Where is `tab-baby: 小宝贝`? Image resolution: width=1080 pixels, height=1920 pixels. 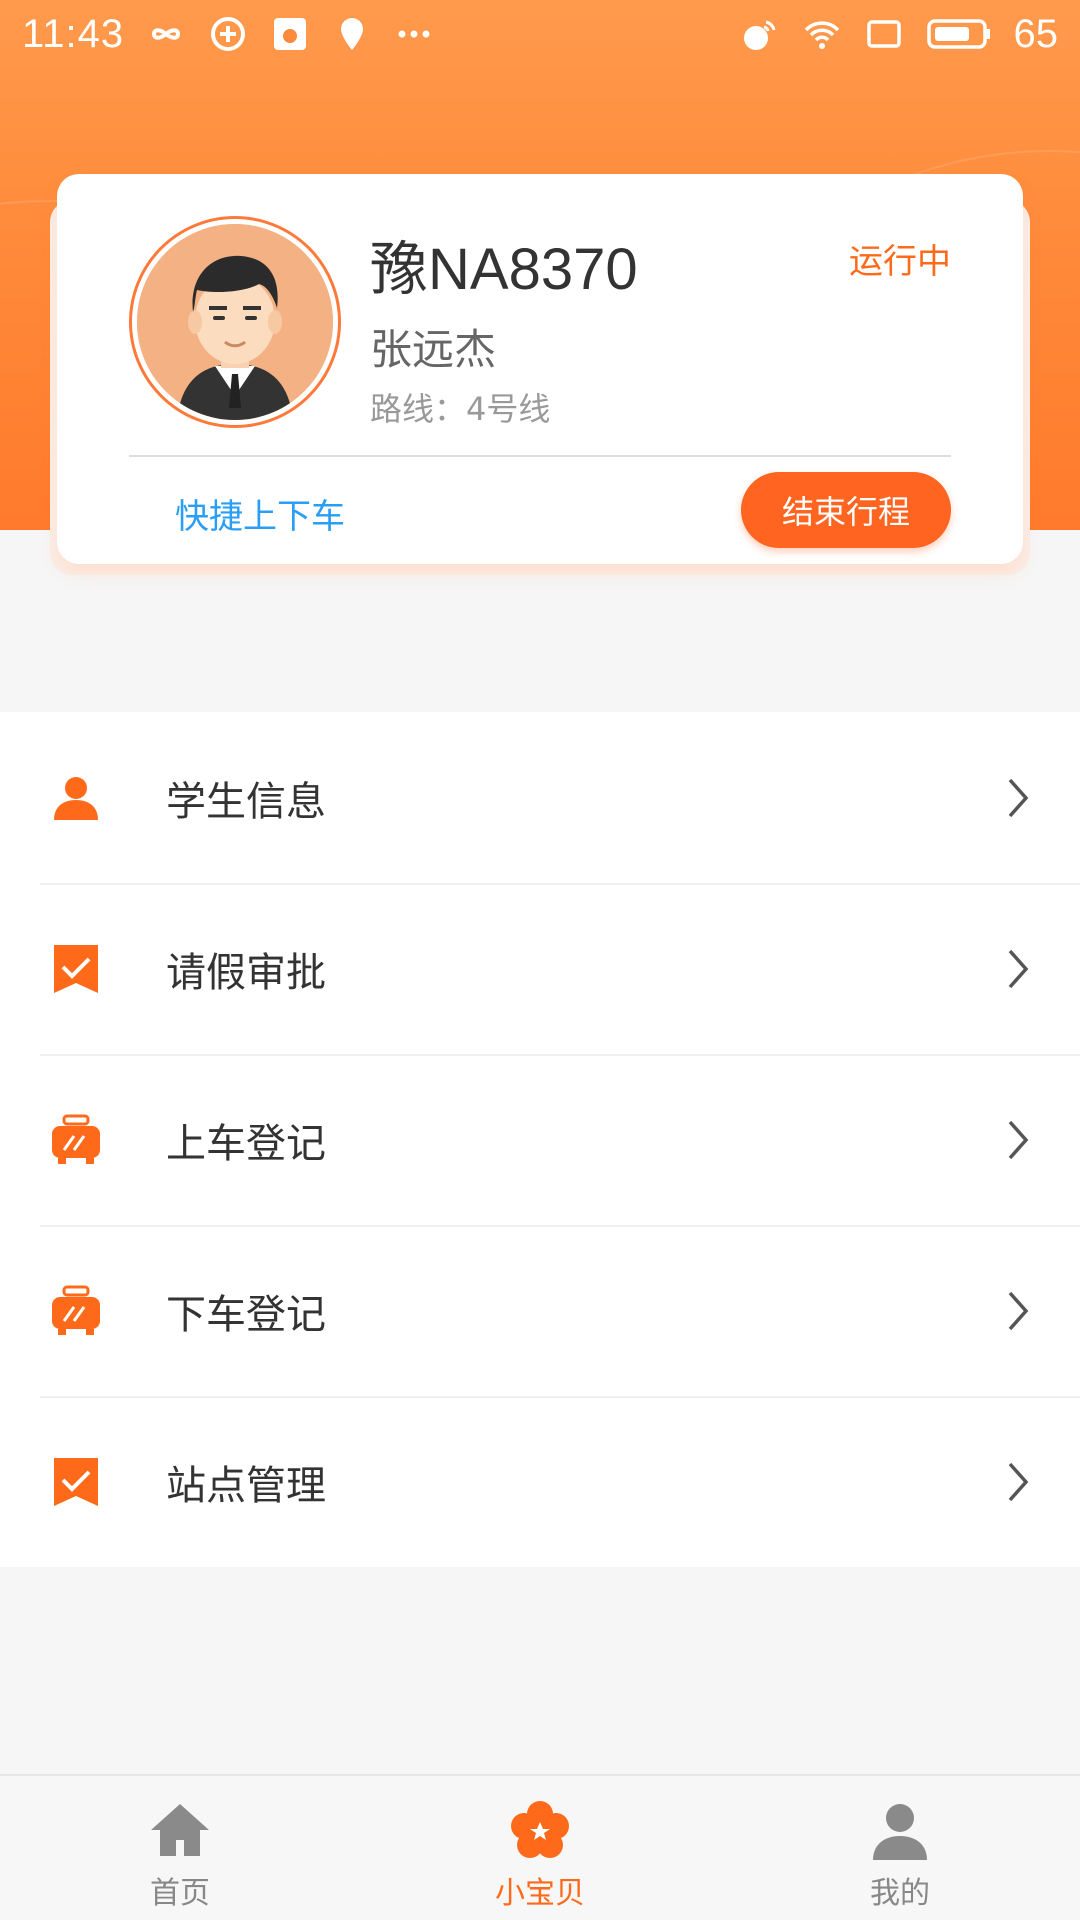
tab-baby: 小宝贝 is located at coordinates (540, 1848).